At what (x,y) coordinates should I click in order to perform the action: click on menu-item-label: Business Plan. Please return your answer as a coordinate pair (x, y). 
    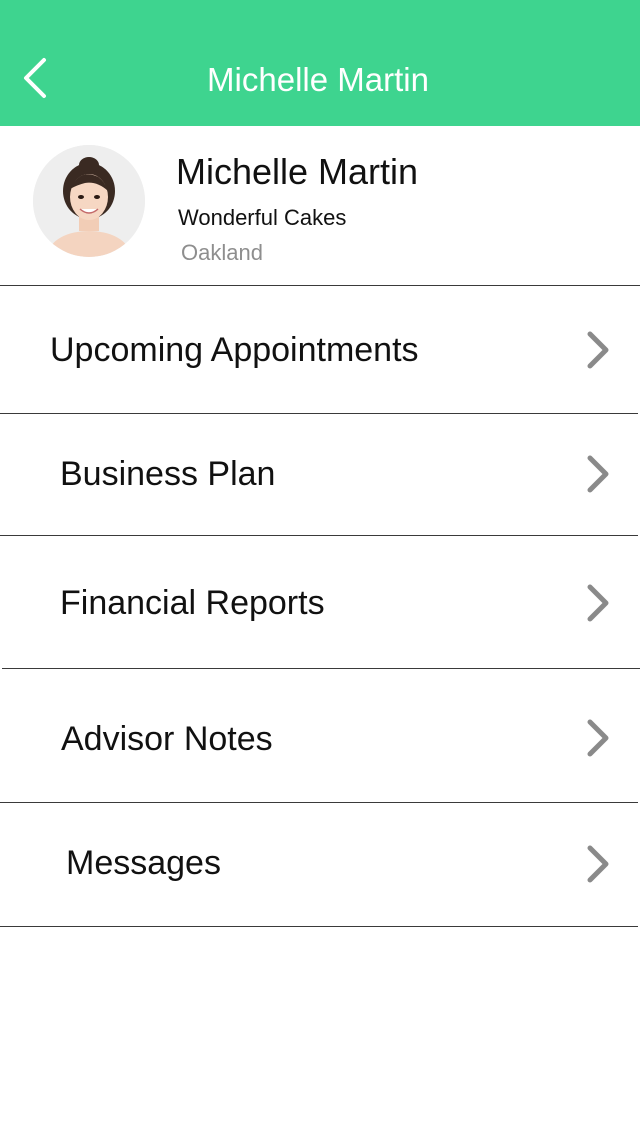
    Looking at the image, I should click on (168, 474).